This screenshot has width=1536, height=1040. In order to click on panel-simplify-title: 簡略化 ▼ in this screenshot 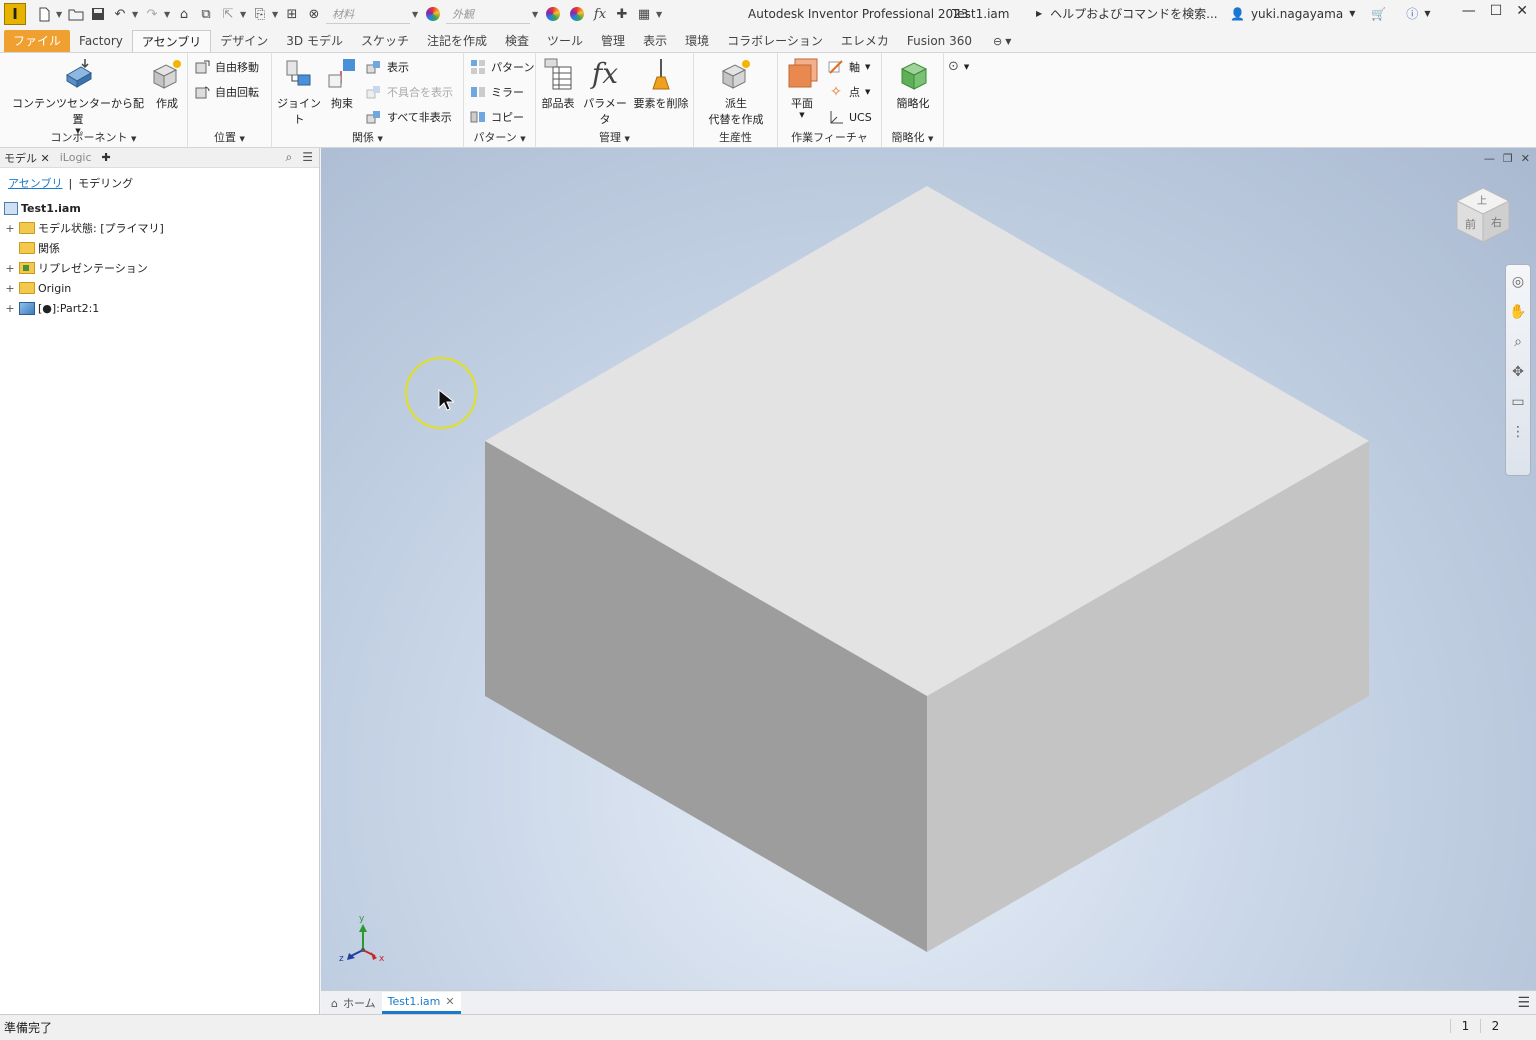, I will do `click(912, 137)`.